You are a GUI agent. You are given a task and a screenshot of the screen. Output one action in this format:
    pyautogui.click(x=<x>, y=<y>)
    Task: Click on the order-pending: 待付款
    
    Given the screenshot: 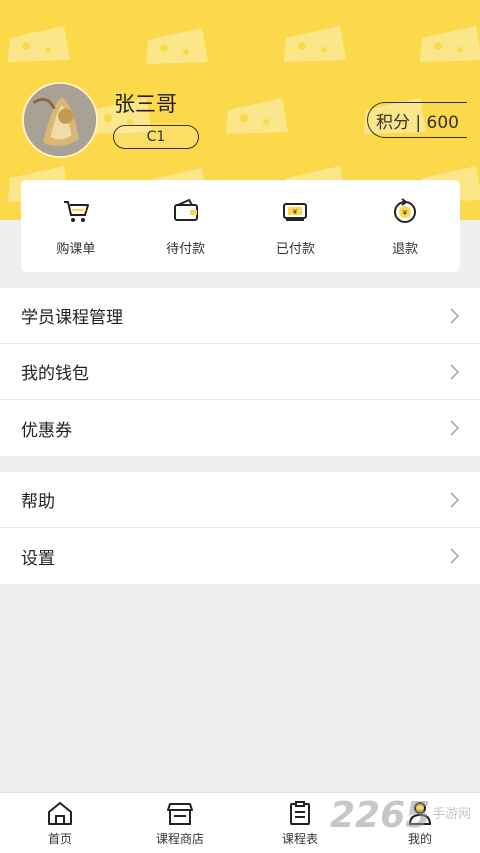 What is the action you would take?
    pyautogui.click(x=186, y=226)
    